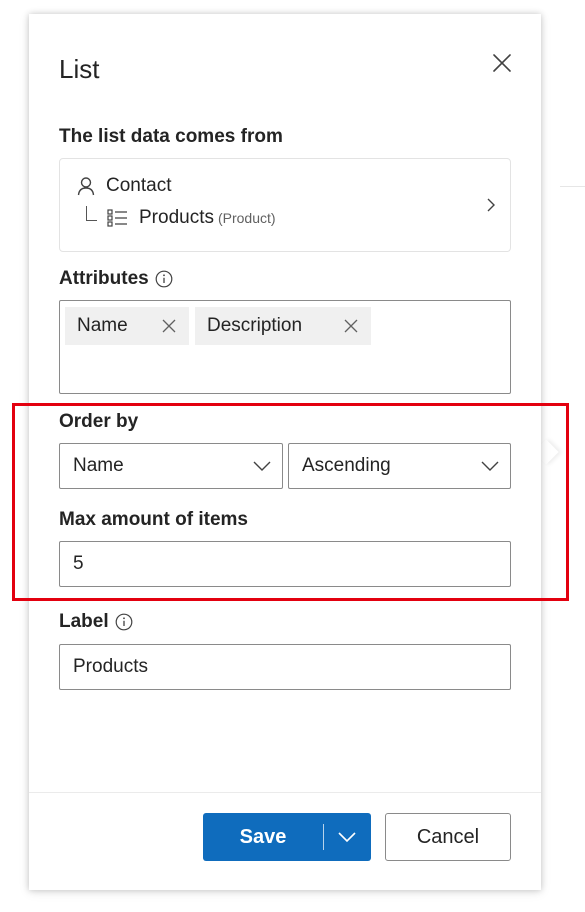 Image resolution: width=585 pixels, height=912 pixels. I want to click on cancel-button: Cancel, so click(448, 837).